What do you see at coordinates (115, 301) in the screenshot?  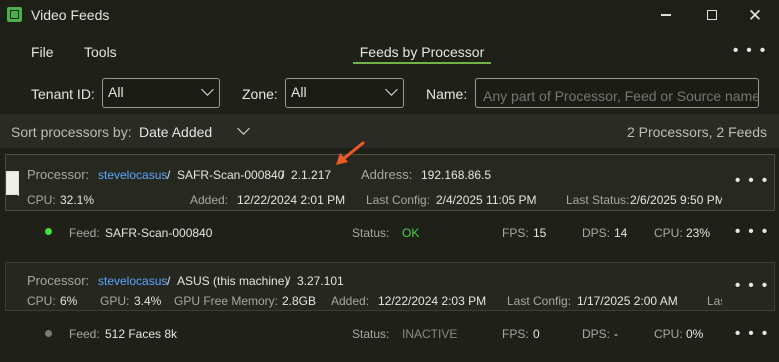 I see `gpu-label: GPU:` at bounding box center [115, 301].